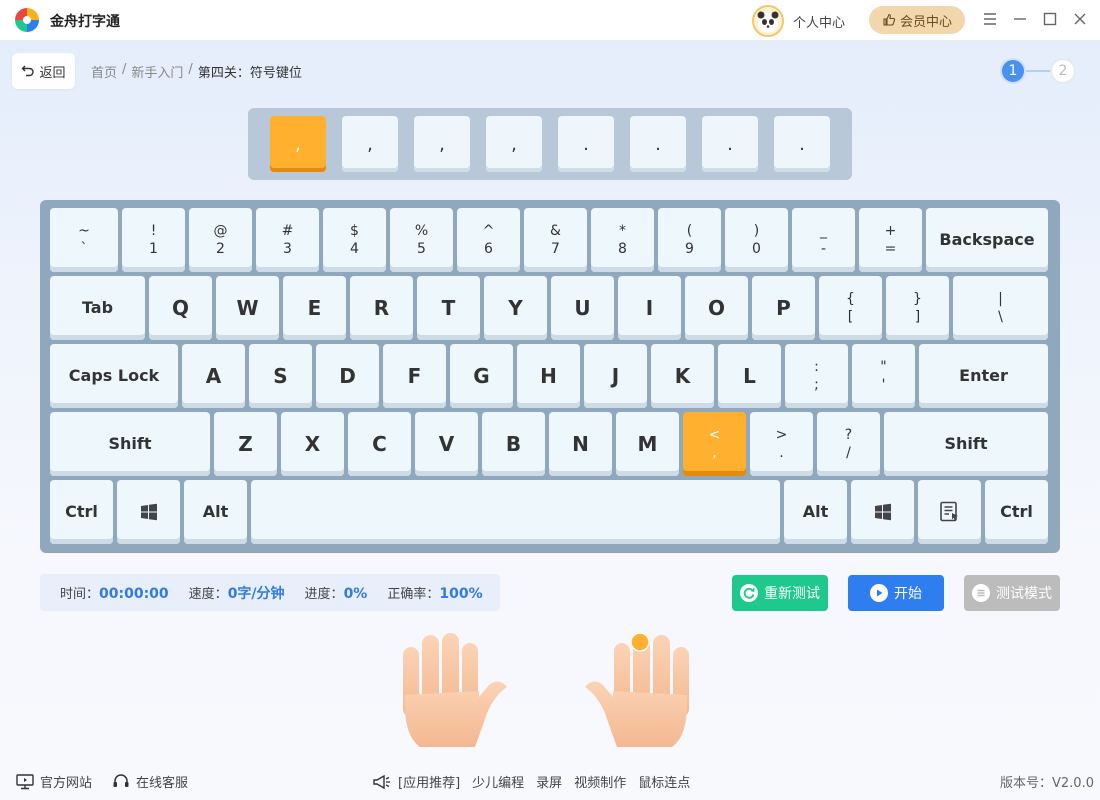 Image resolution: width=1100 pixels, height=800 pixels. I want to click on vip-center-button: 会员中心, so click(917, 20).